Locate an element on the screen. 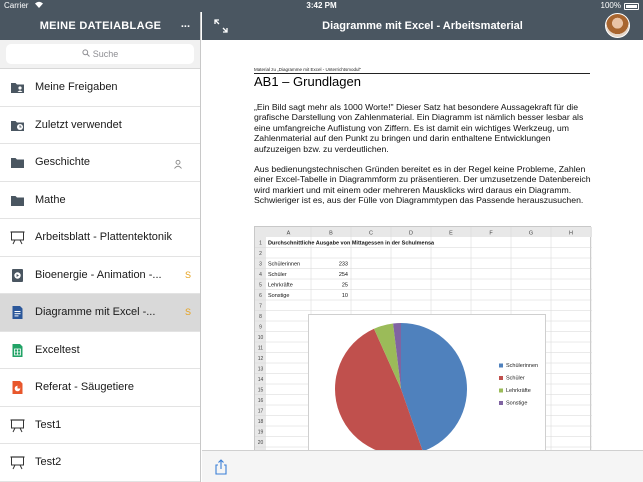  cell-label: Schülerinnen is located at coordinates (284, 265).